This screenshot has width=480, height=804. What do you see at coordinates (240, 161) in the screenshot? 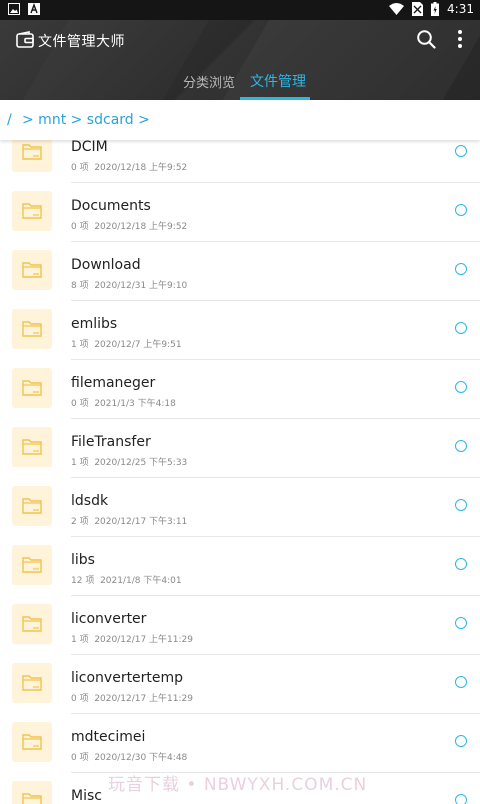
I see `list-item: DCIM 0 项 2020/12/18 上午9:52` at bounding box center [240, 161].